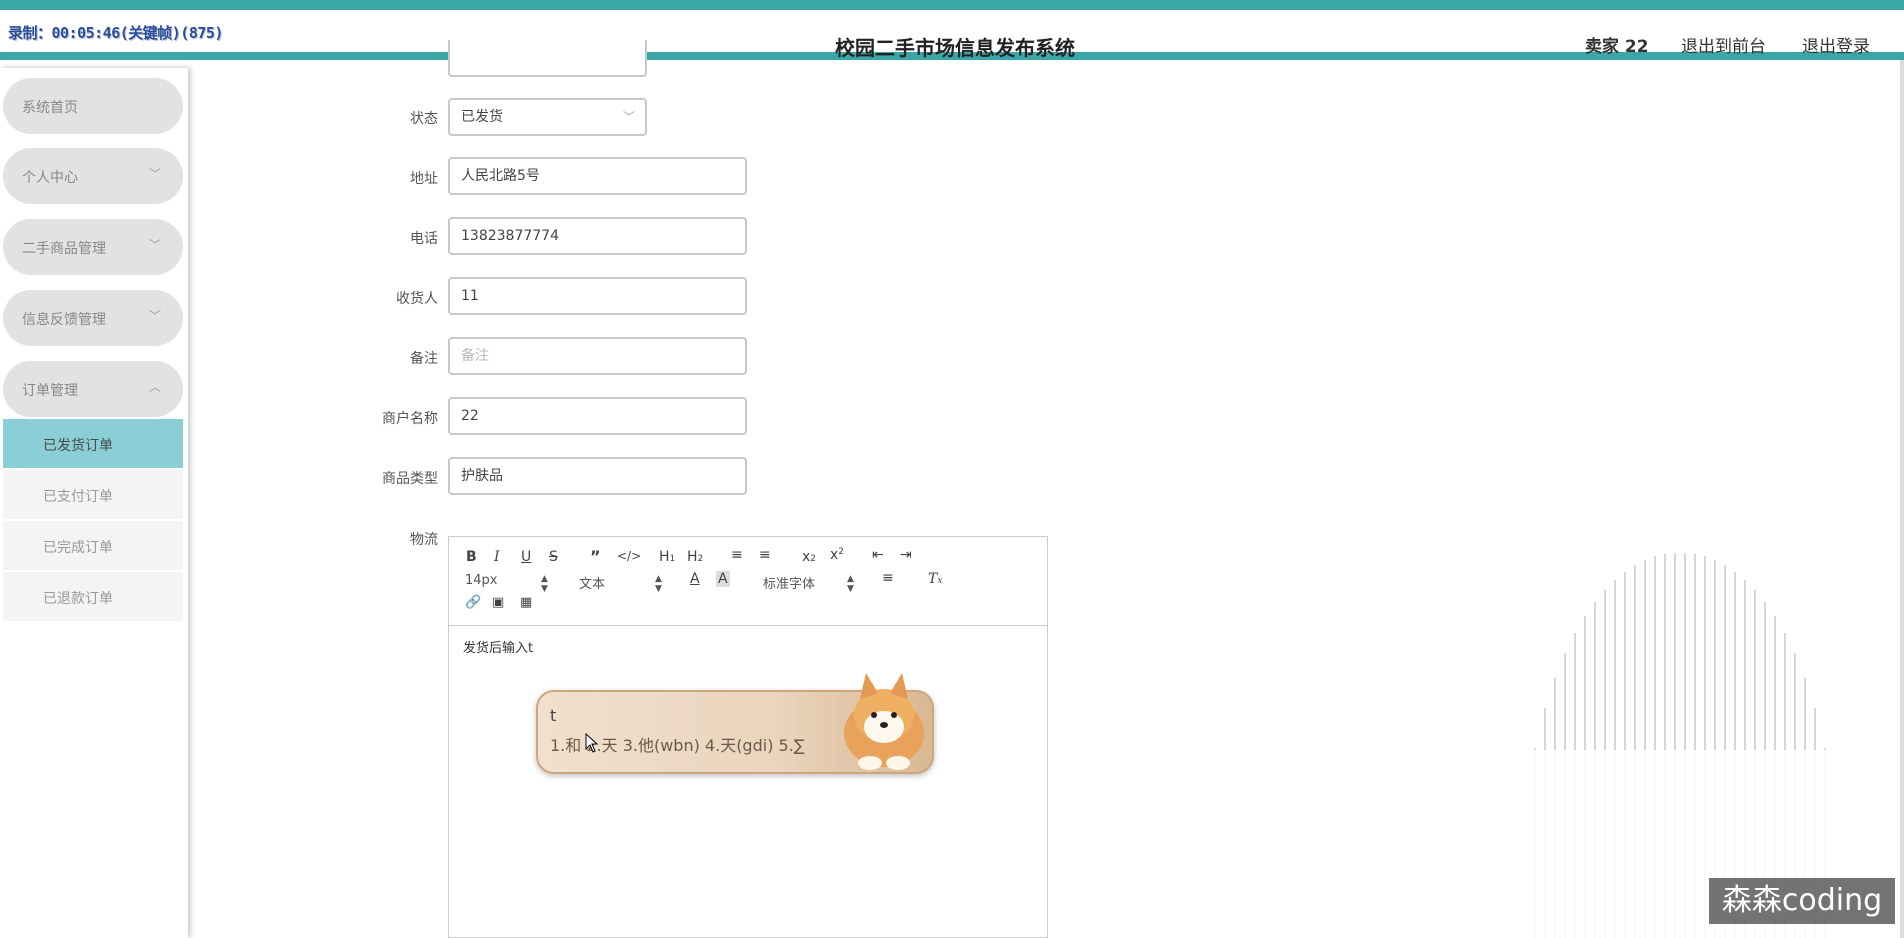 Image resolution: width=1904 pixels, height=938 pixels. Describe the element at coordinates (553, 715) in the screenshot. I see `ime-composition: t` at that location.